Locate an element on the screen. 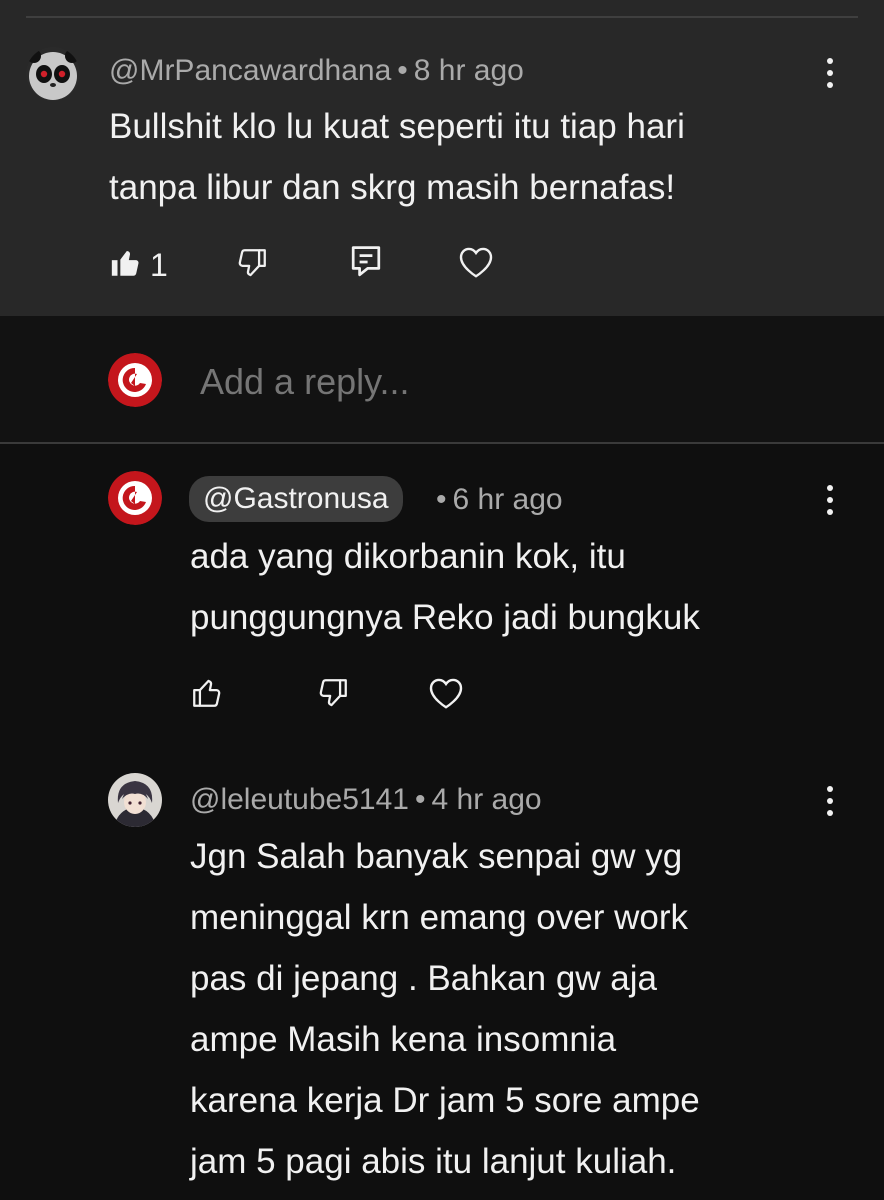 This screenshot has width=884, height=1200. add-reply-row is located at coordinates (442, 380).